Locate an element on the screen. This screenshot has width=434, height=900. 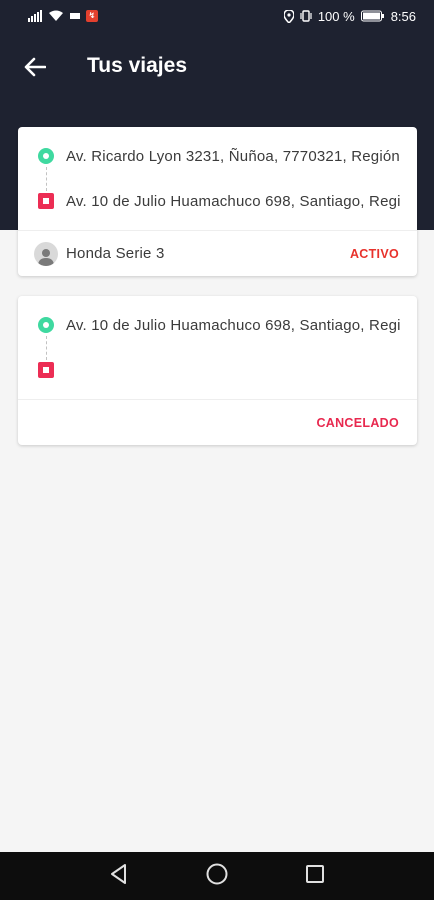
battery-icon is located at coordinates (372, 16).